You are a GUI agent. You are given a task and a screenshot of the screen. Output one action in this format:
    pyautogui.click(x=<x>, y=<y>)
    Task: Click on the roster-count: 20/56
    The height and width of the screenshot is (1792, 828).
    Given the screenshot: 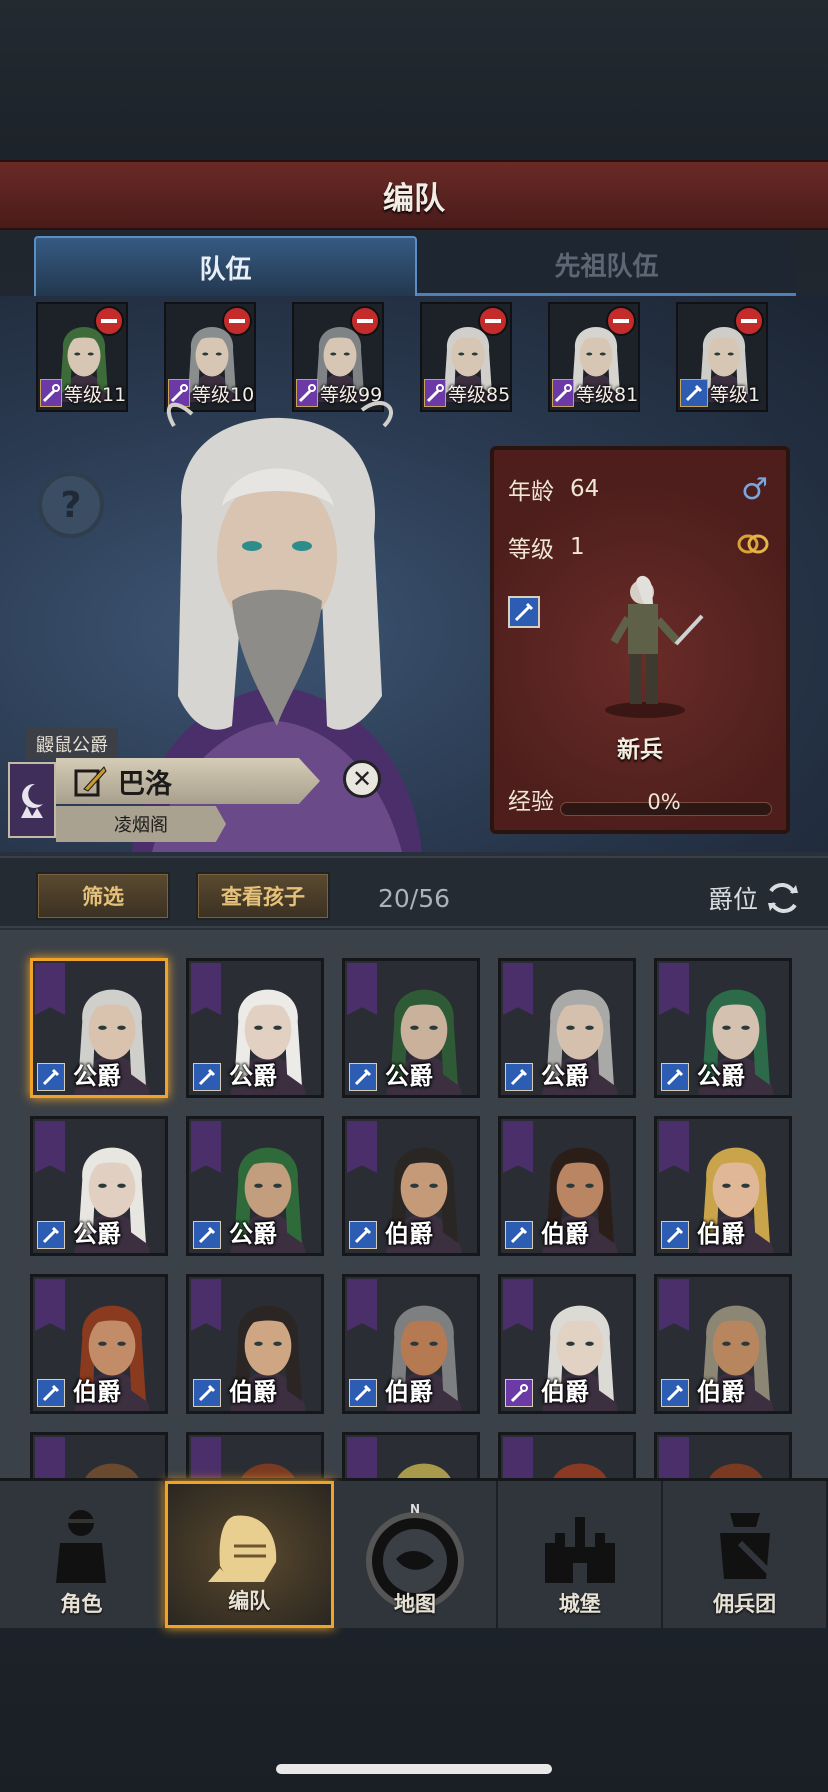 What is the action you would take?
    pyautogui.click(x=414, y=898)
    